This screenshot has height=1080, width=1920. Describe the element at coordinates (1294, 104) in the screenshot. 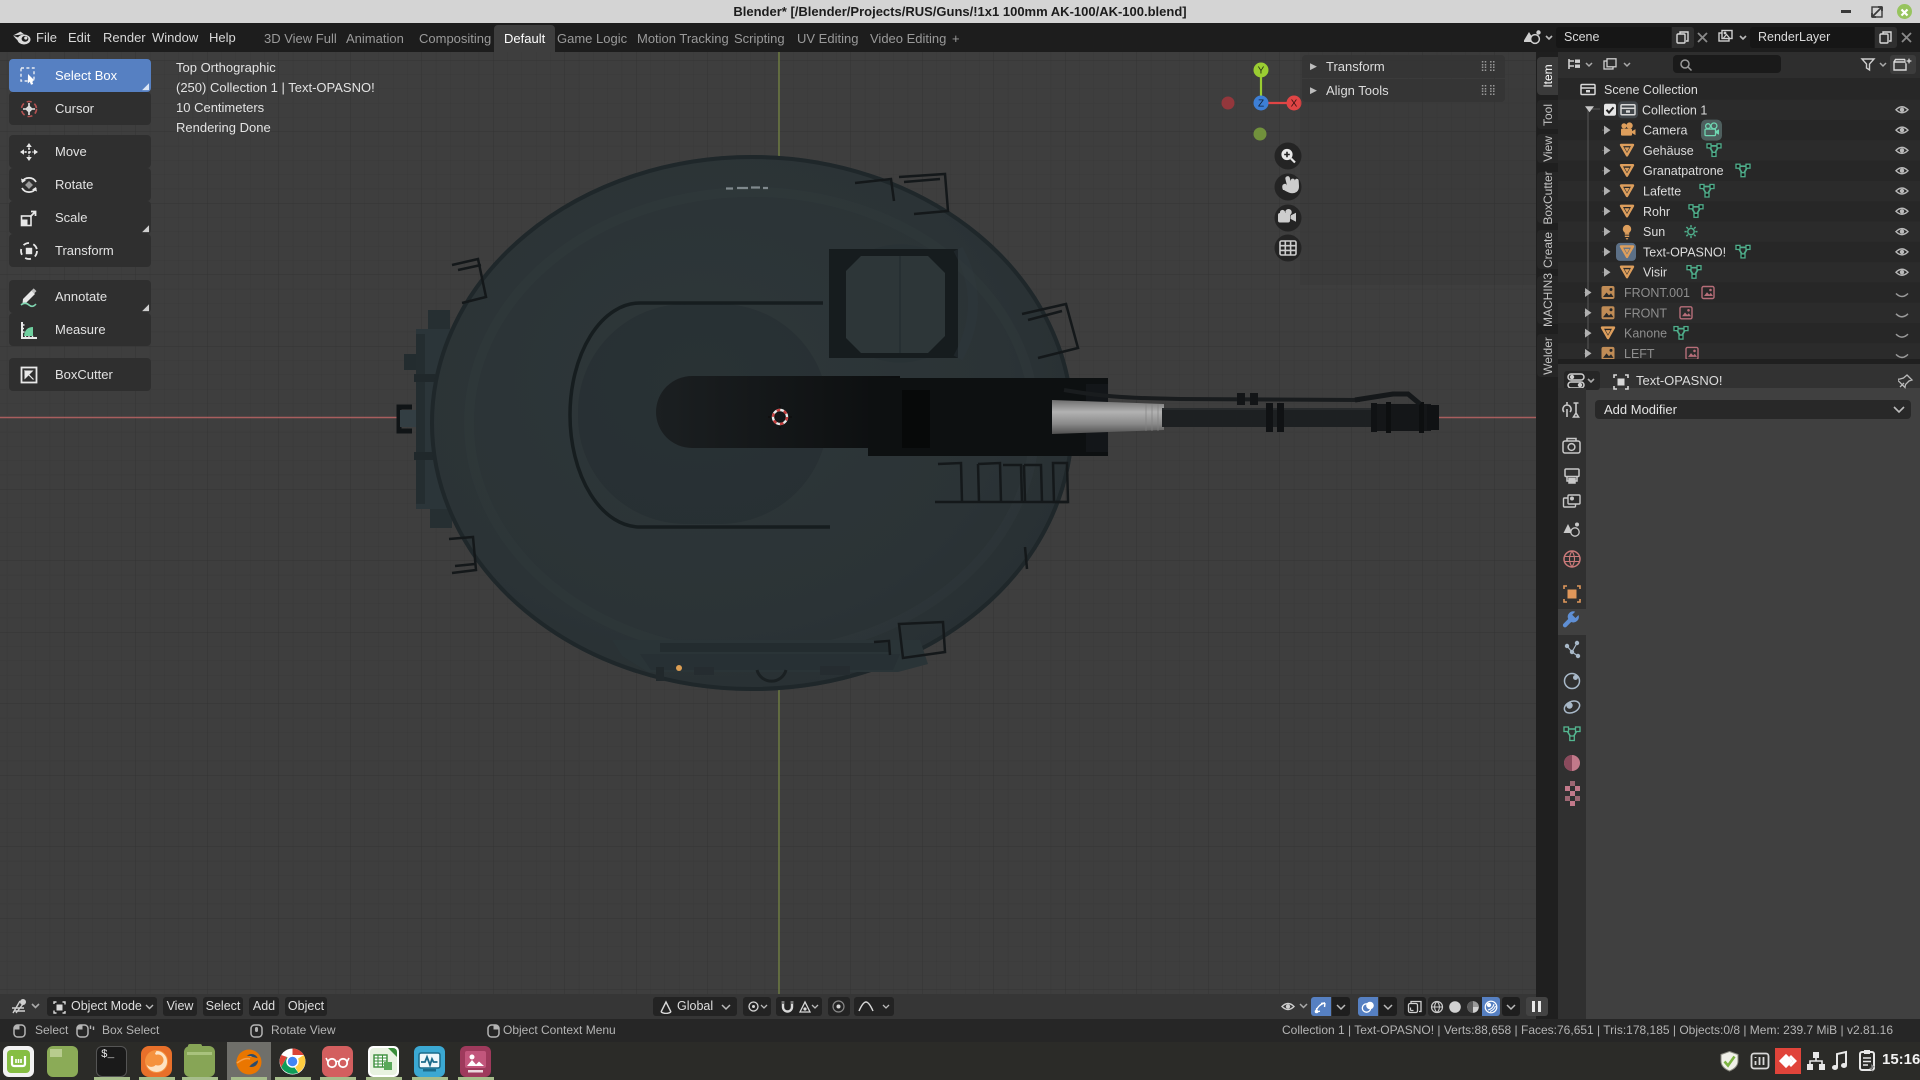

I see `svg-text: X` at that location.